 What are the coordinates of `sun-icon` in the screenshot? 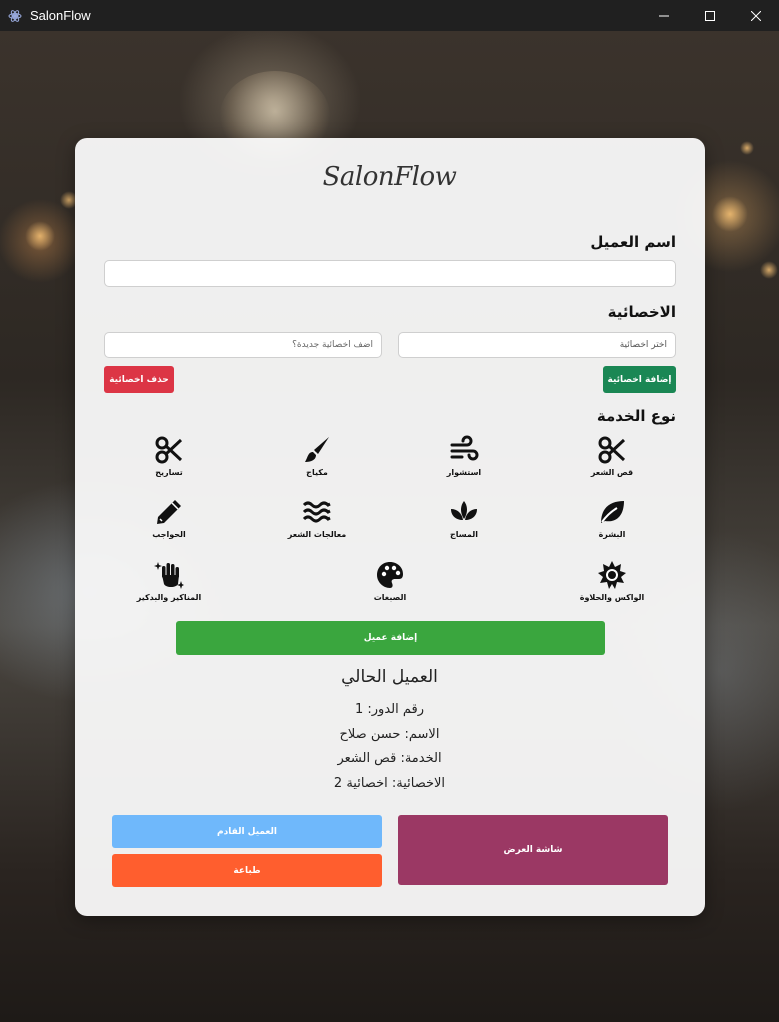 It's located at (612, 575).